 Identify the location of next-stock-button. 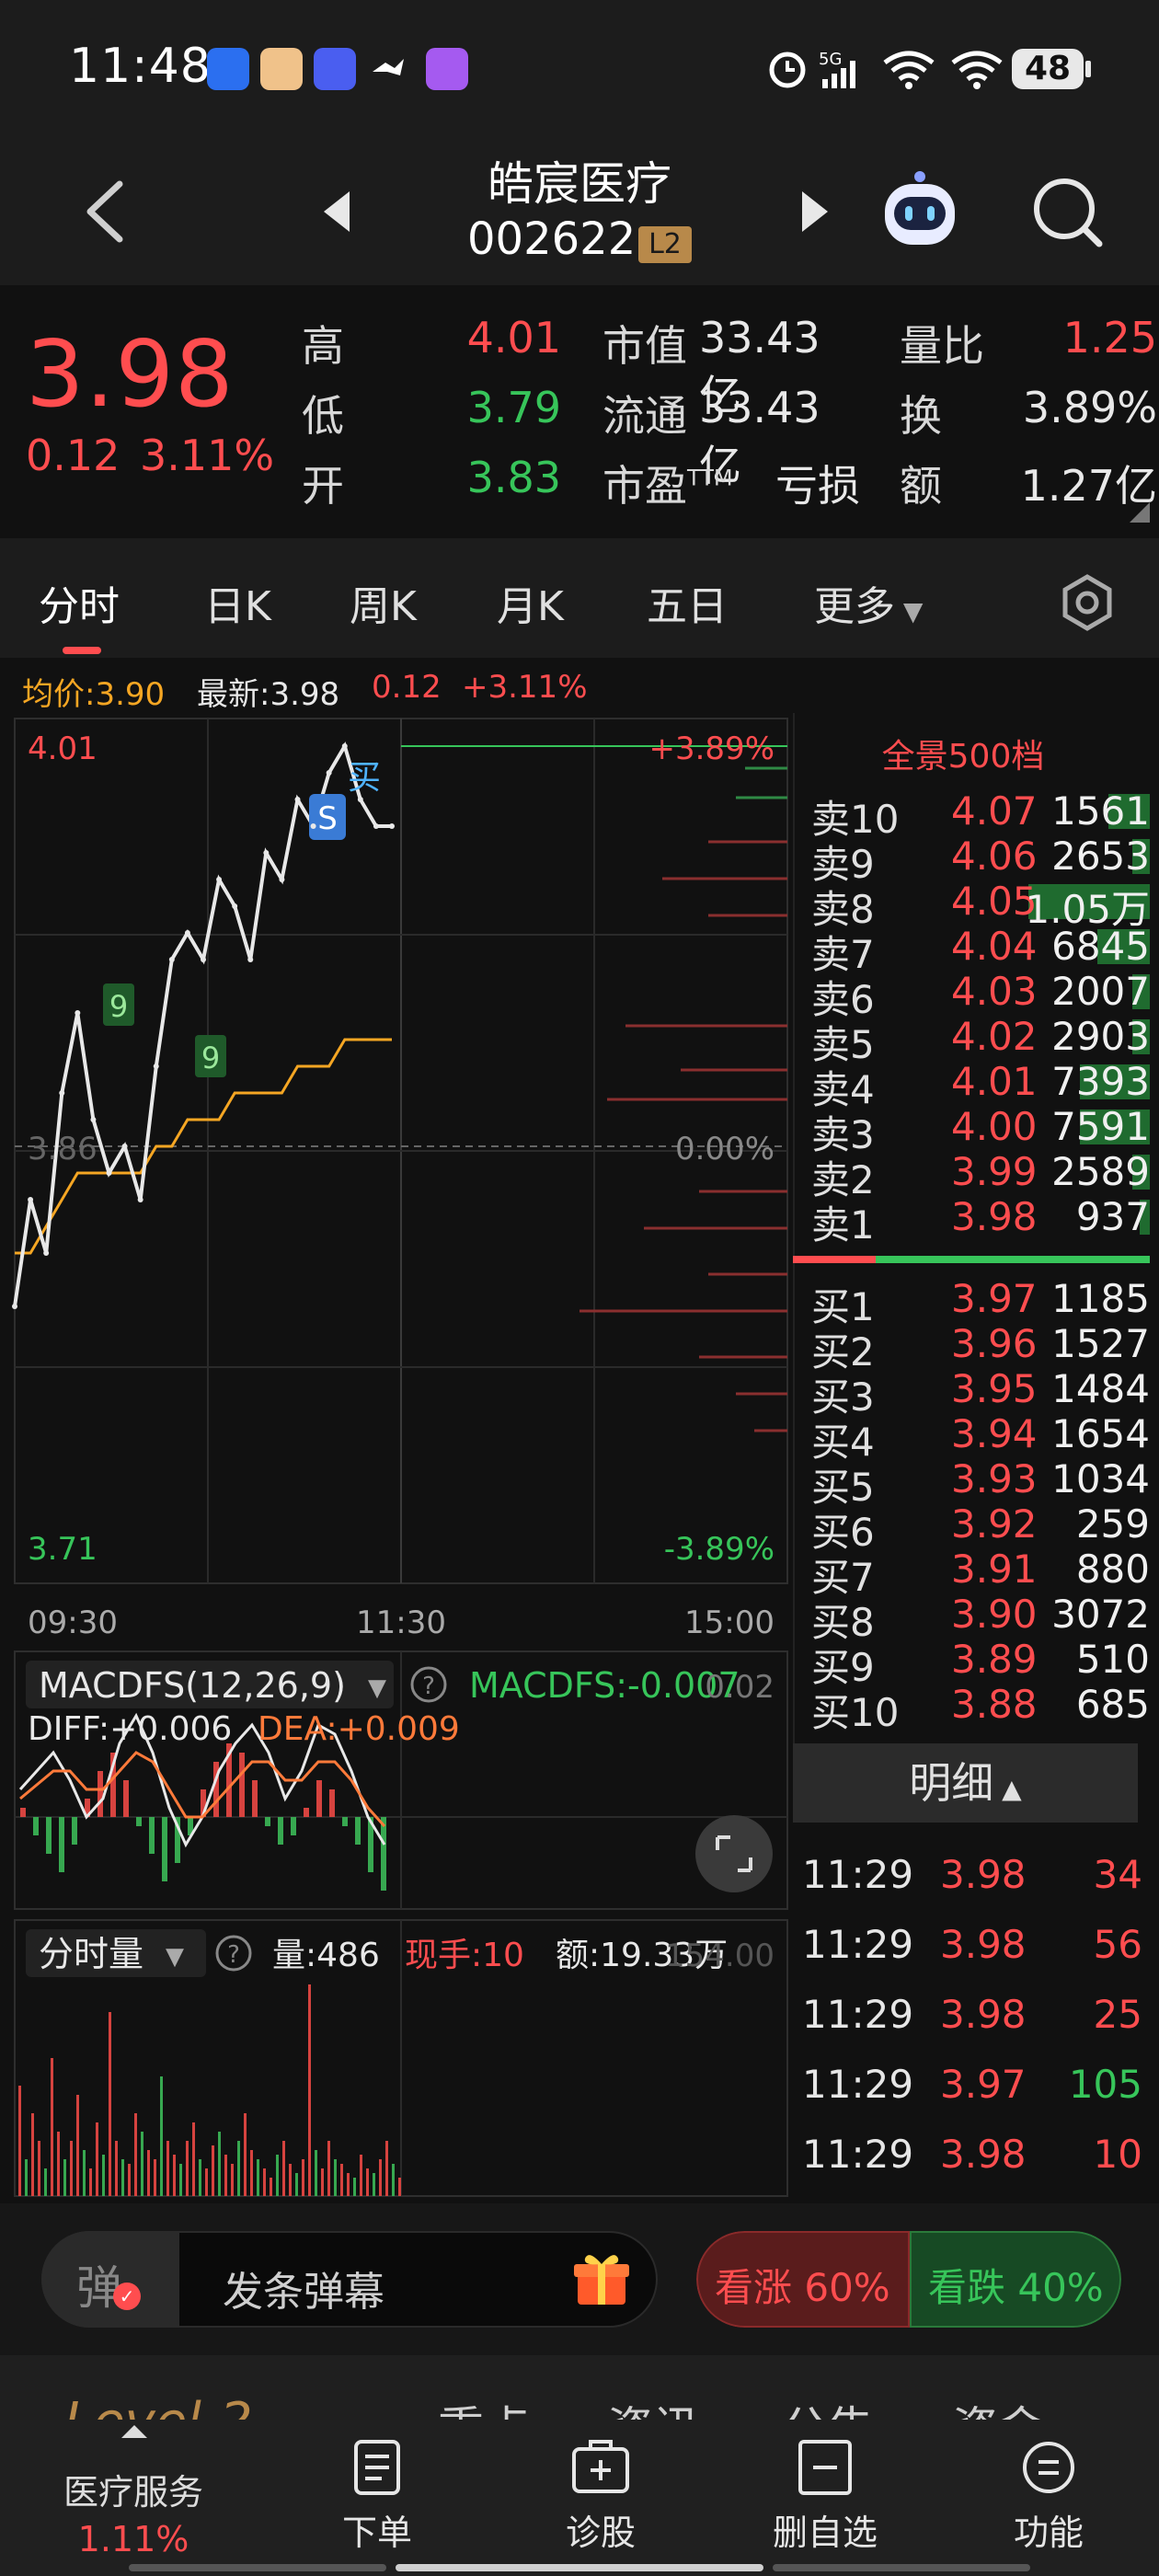
(815, 211).